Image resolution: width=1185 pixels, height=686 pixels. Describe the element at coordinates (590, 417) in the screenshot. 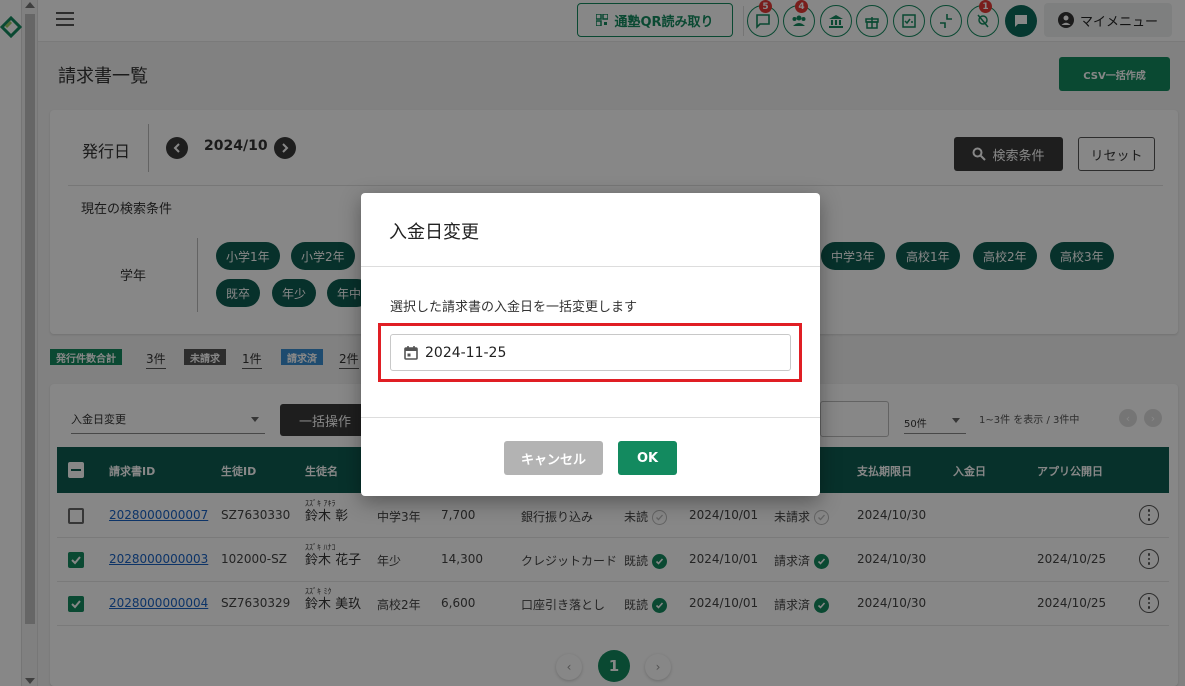

I see `dialog-footer-divider` at that location.